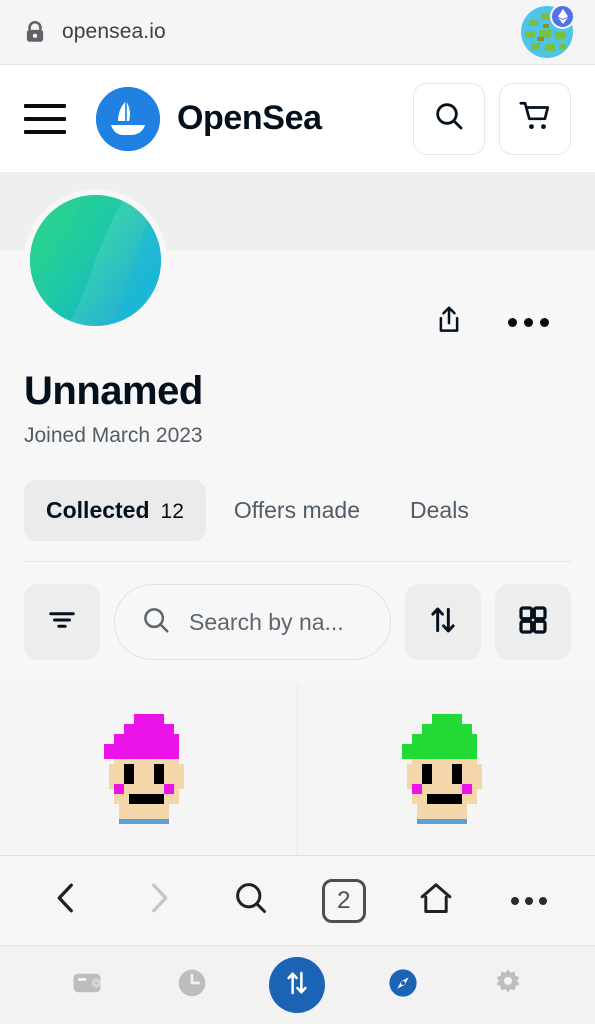  What do you see at coordinates (547, 34) in the screenshot?
I see `globe-icon` at bounding box center [547, 34].